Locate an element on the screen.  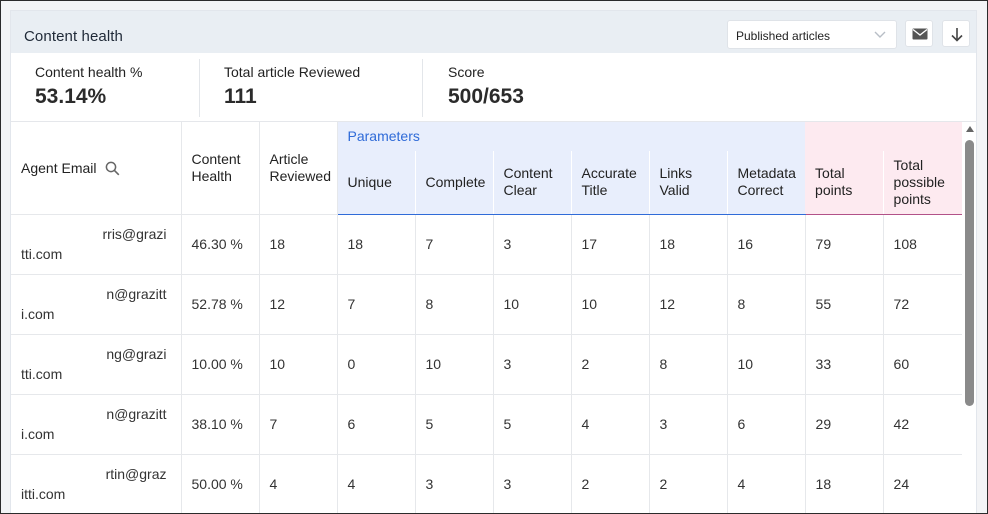
stat-total-reviewed: Total article Reviewed 111 is located at coordinates (312, 87).